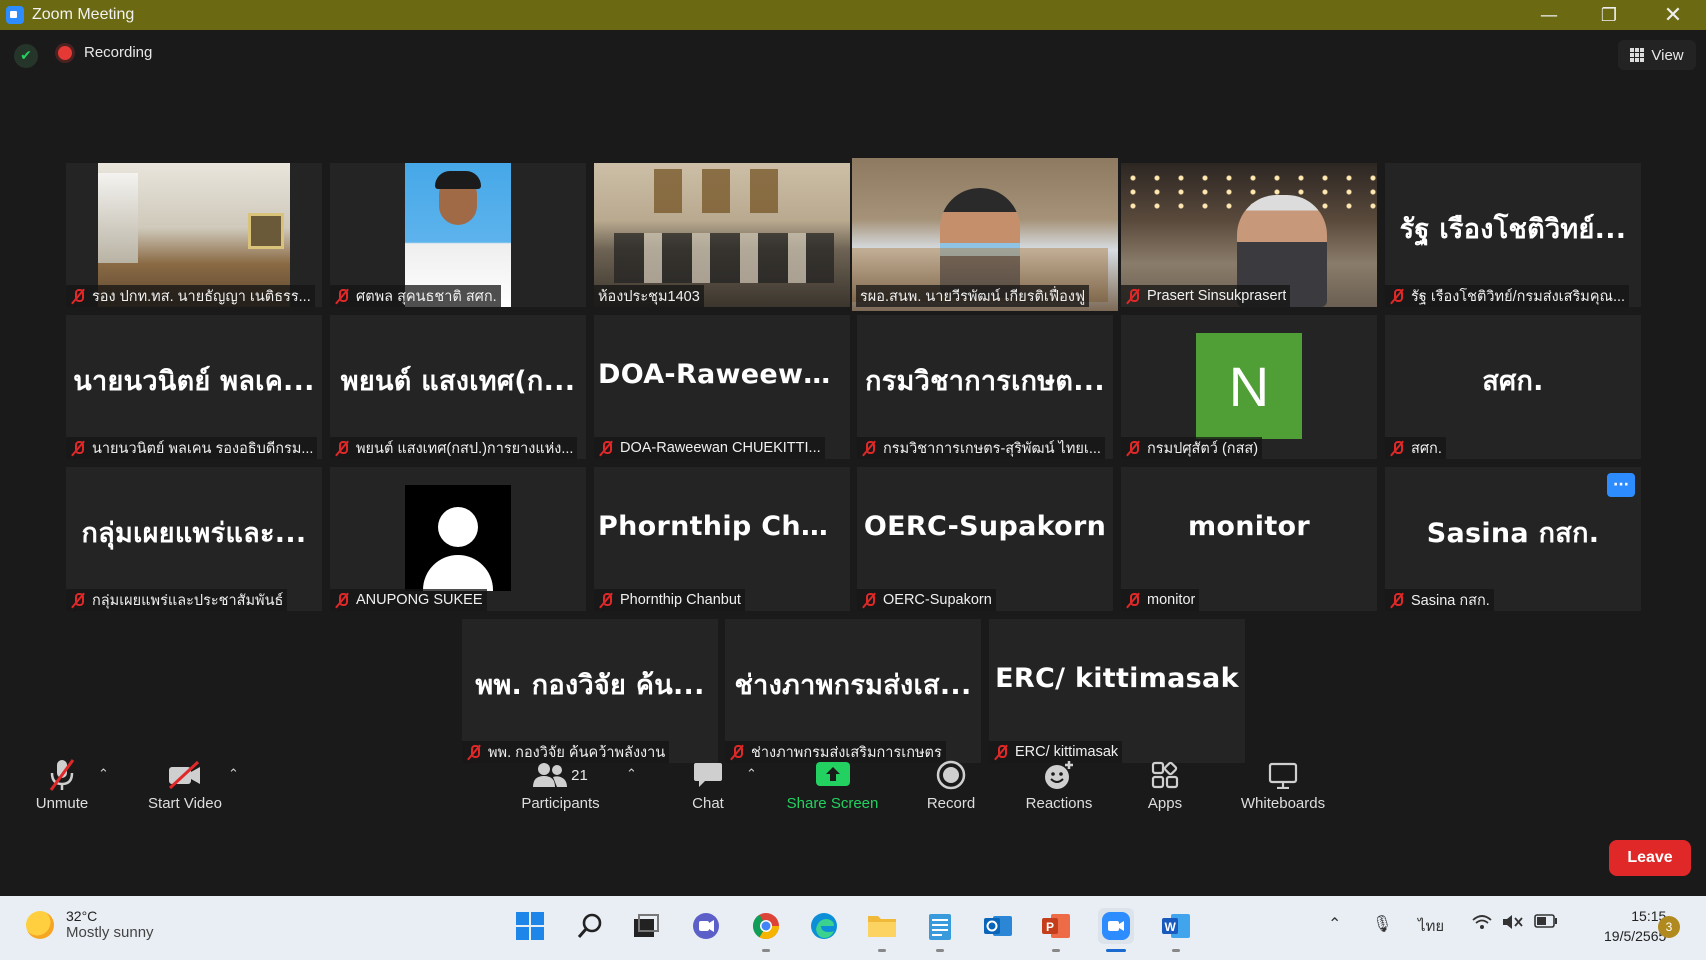 Image resolution: width=1706 pixels, height=960 pixels. Describe the element at coordinates (631, 774) in the screenshot. I see `participants-options-caret-icon: ⌃` at that location.